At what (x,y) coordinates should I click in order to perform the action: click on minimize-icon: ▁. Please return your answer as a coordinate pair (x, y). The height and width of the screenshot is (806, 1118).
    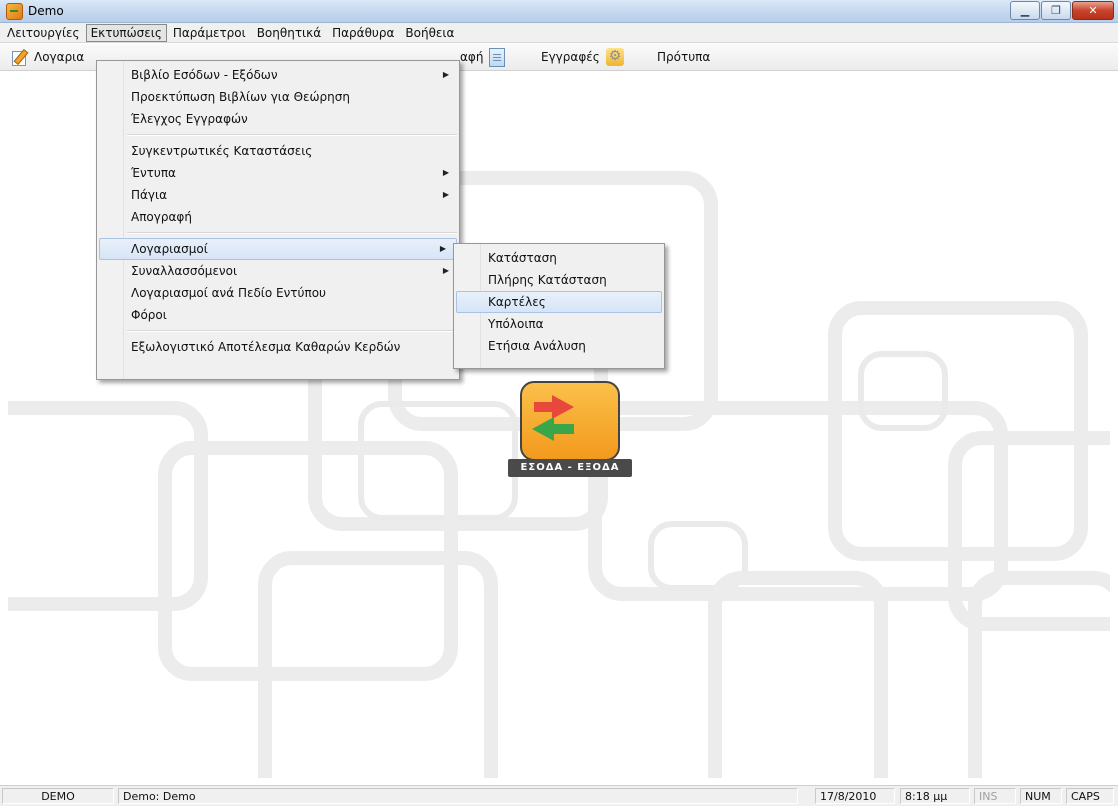
    Looking at the image, I should click on (1025, 10).